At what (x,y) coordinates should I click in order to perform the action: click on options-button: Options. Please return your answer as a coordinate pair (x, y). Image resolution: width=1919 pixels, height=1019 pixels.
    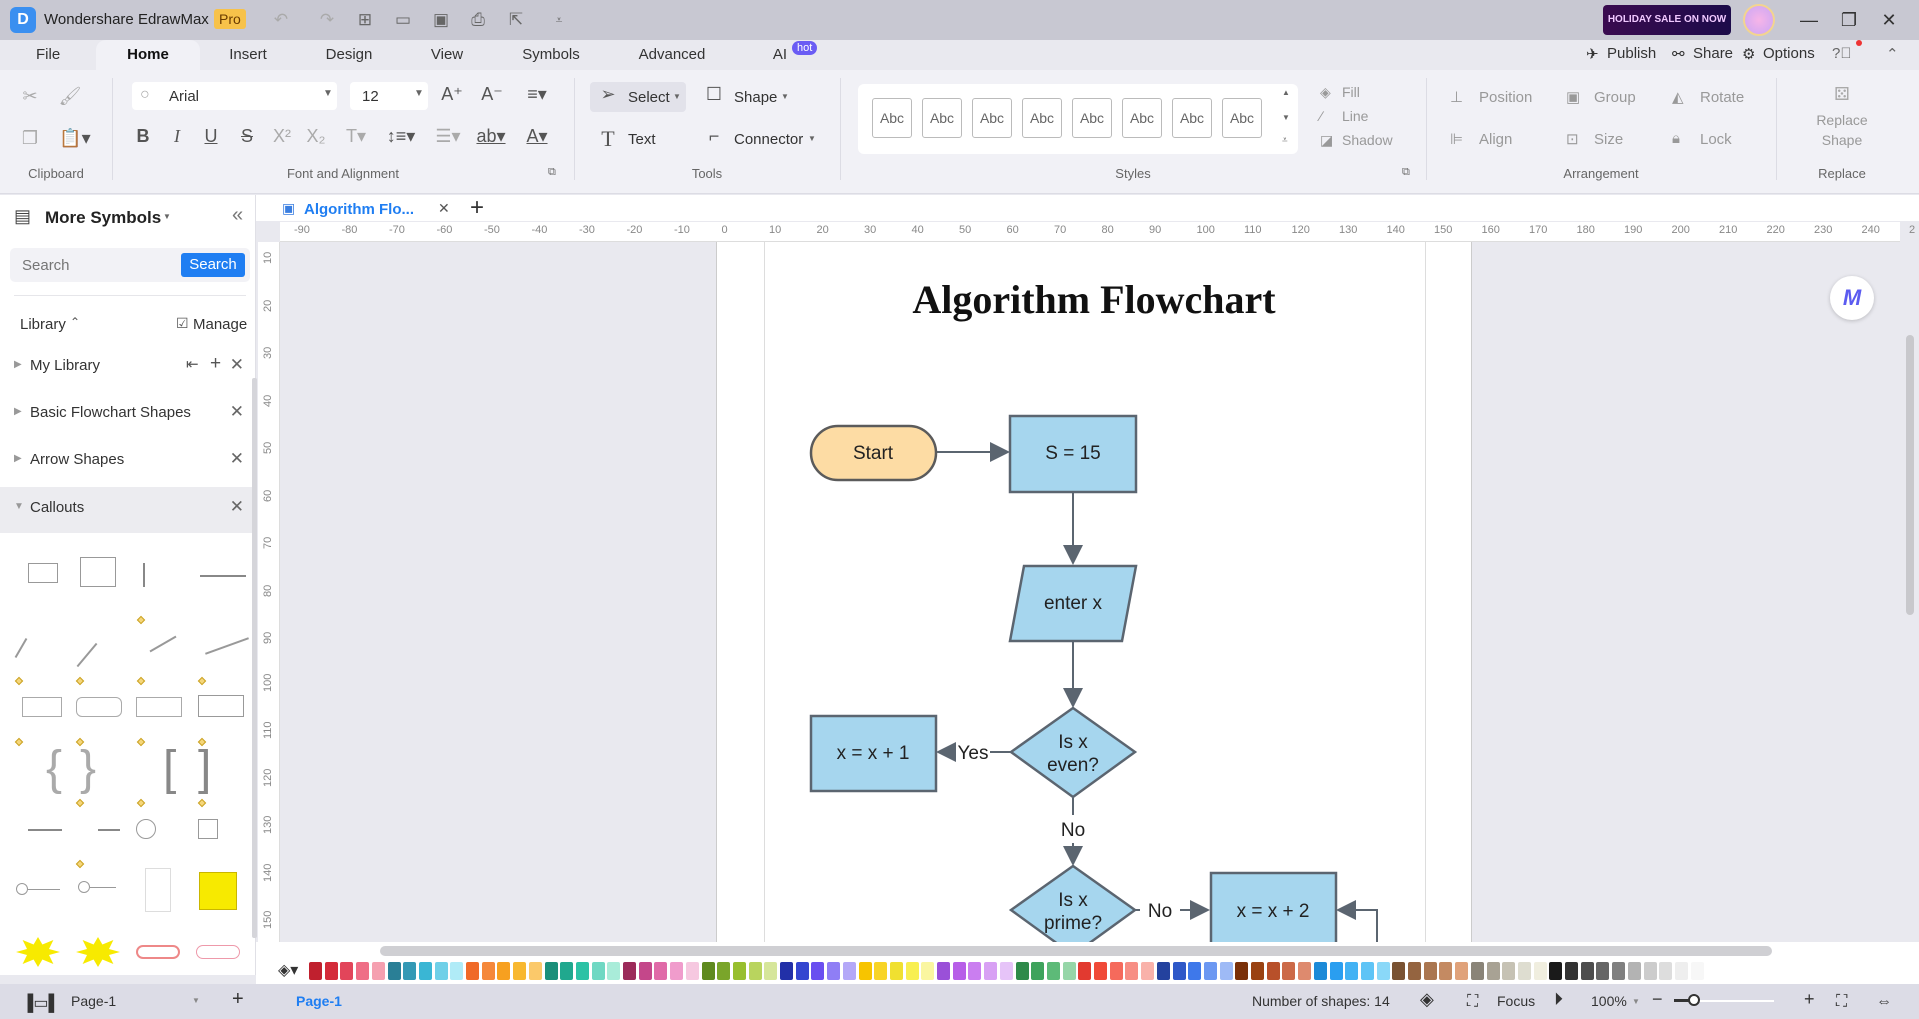
    Looking at the image, I should click on (1789, 53).